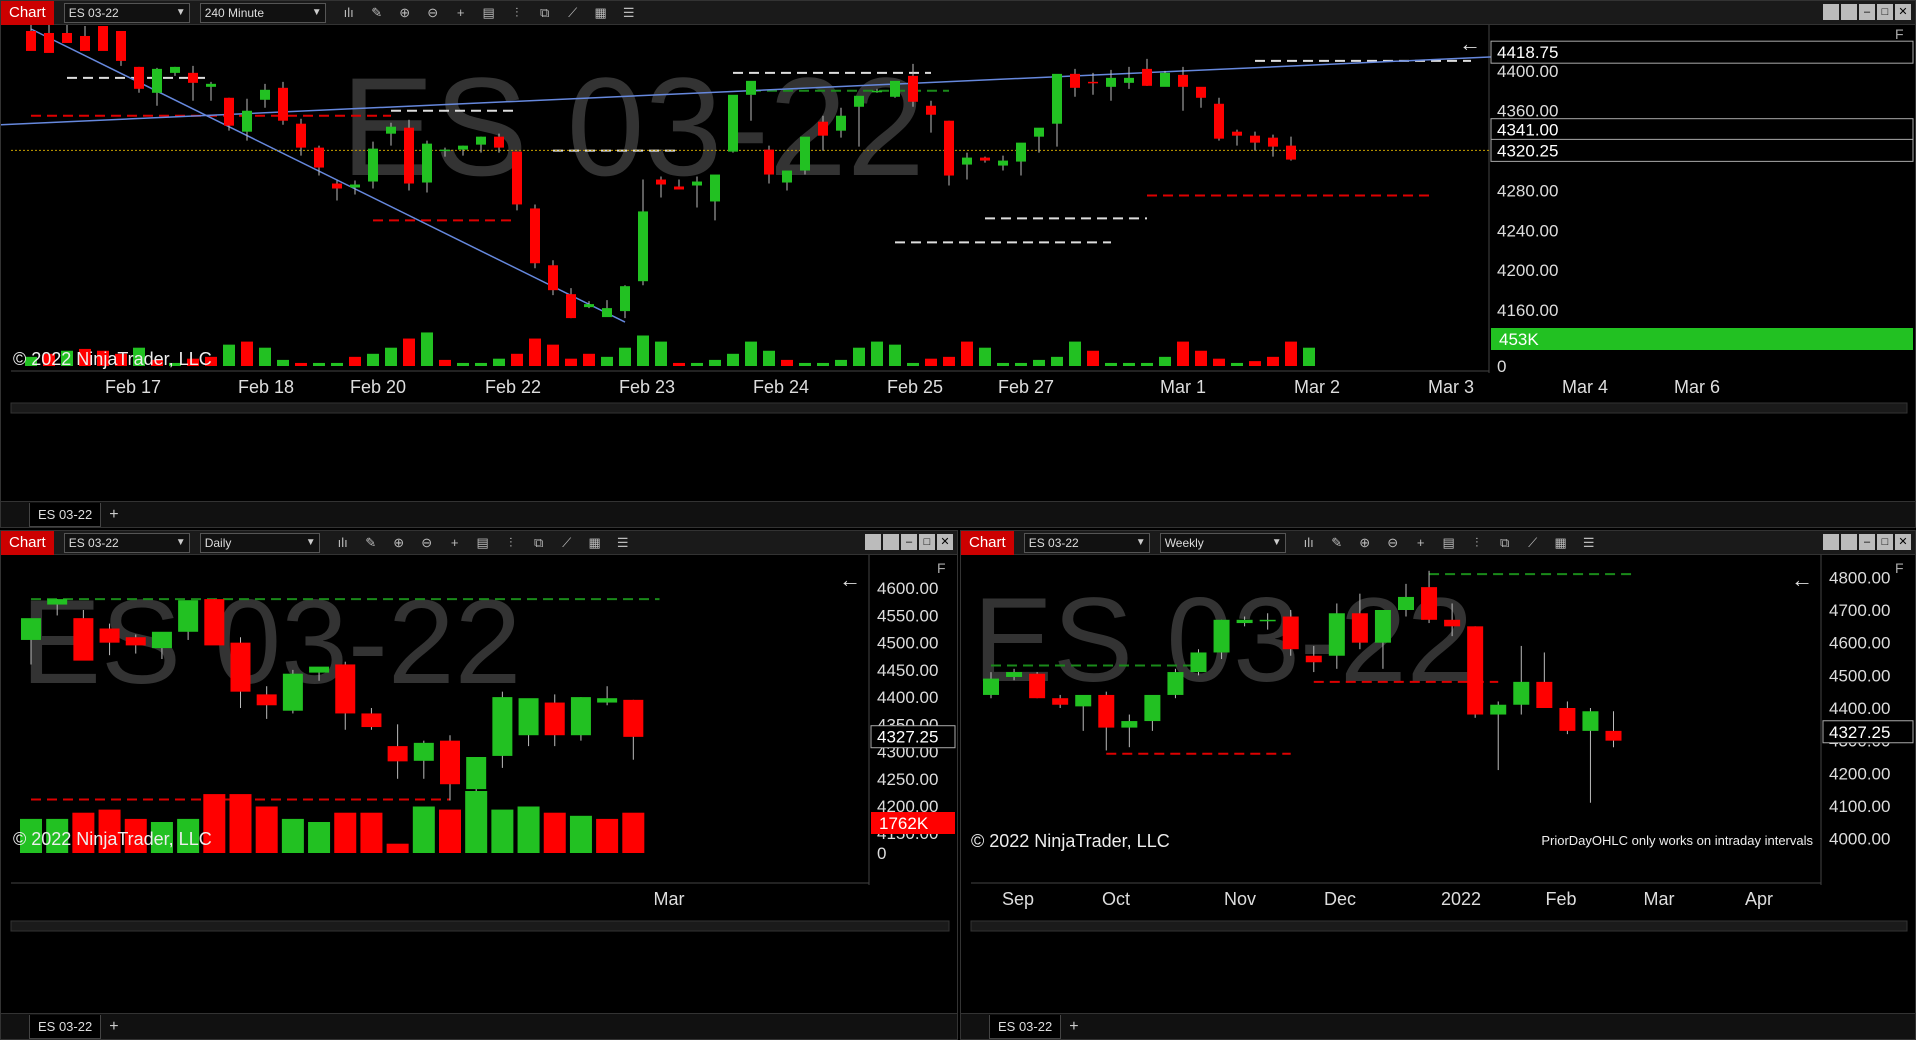 This screenshot has width=1916, height=1040. Describe the element at coordinates (1859, 839) in the screenshot. I see `price-tick-label: 4000.00` at that location.